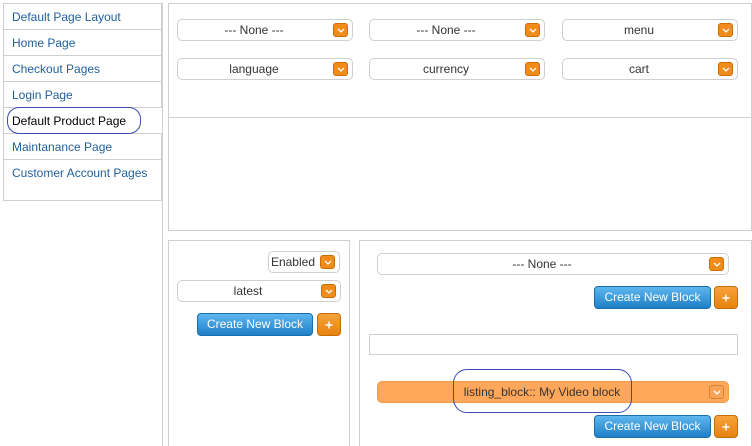  What do you see at coordinates (639, 30) in the screenshot?
I see `select-value: menu` at bounding box center [639, 30].